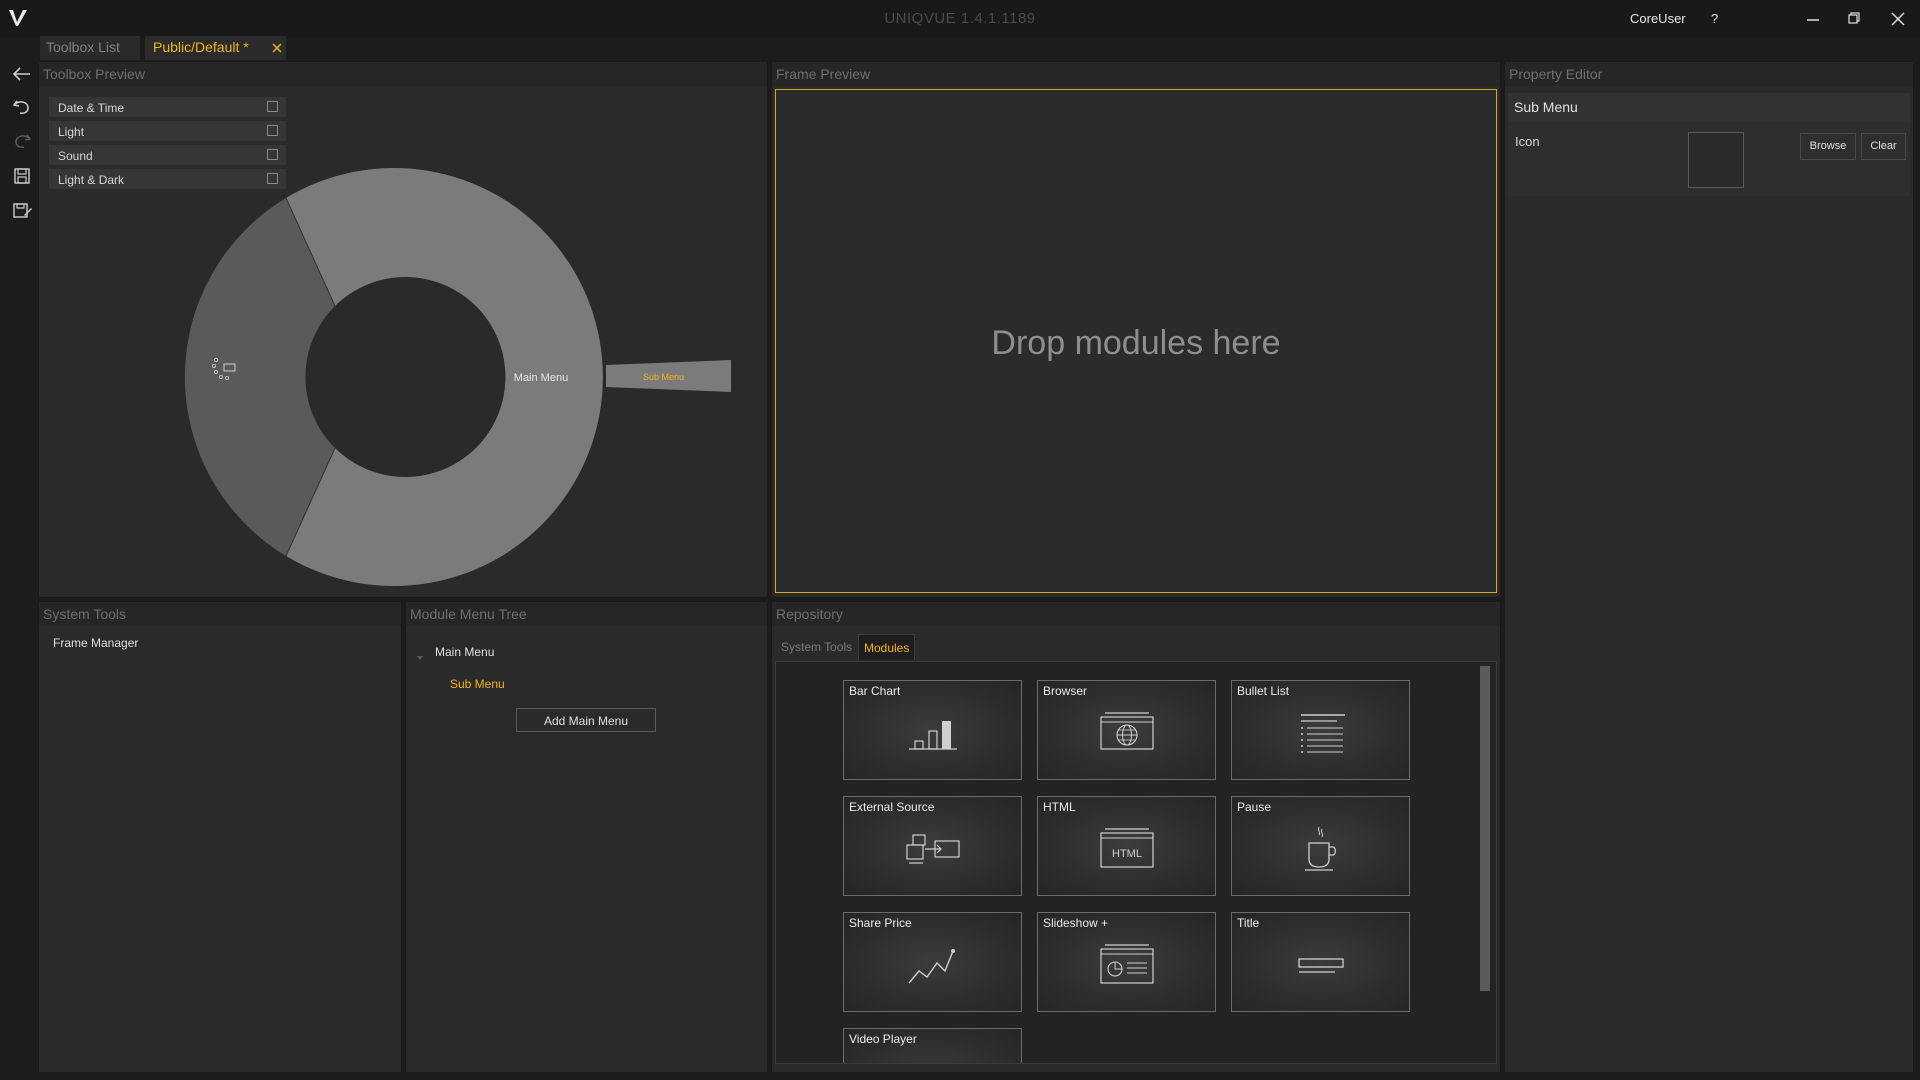 The height and width of the screenshot is (1080, 1920). I want to click on frame-preview-title: Frame Preview, so click(823, 74).